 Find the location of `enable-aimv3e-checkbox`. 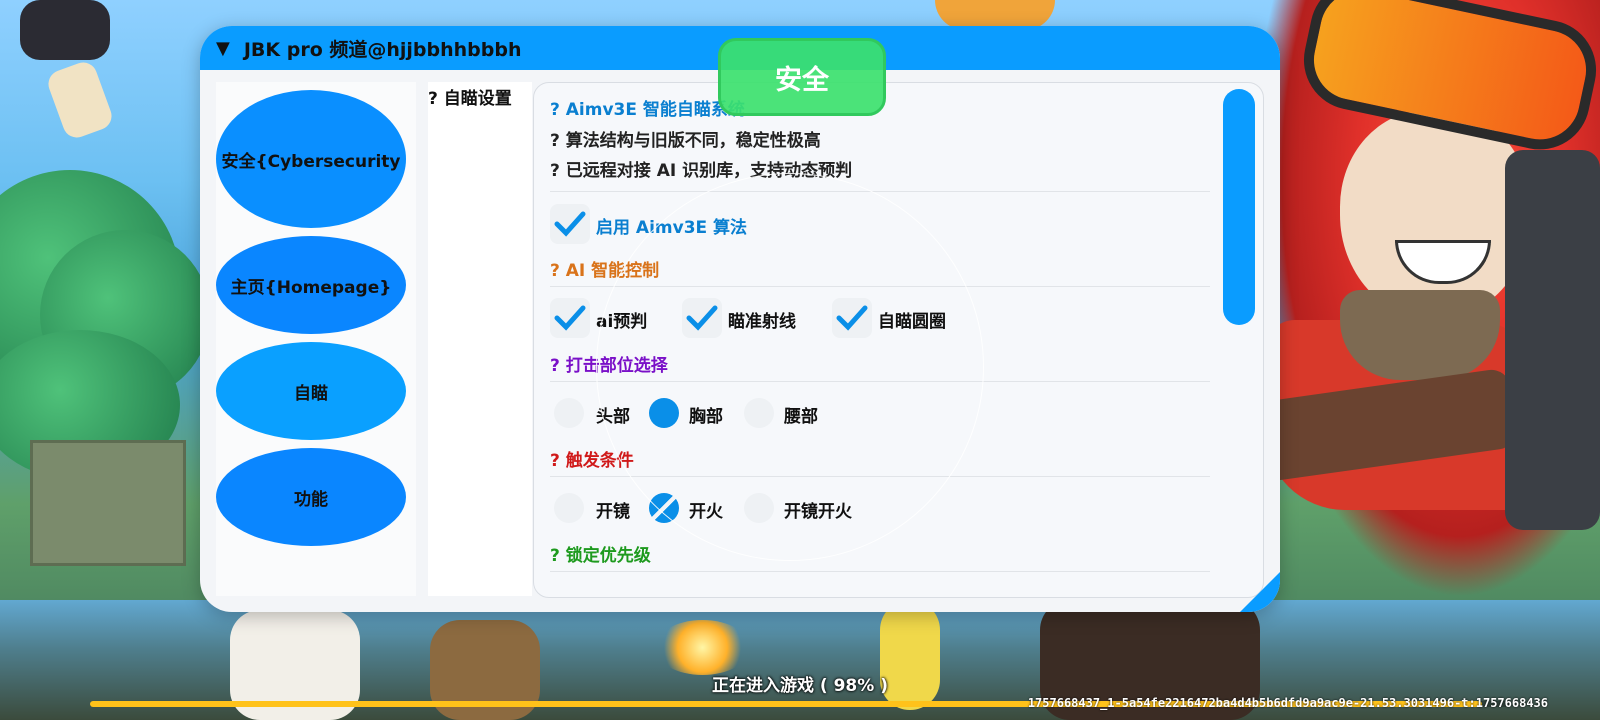

enable-aimv3e-checkbox is located at coordinates (570, 224).